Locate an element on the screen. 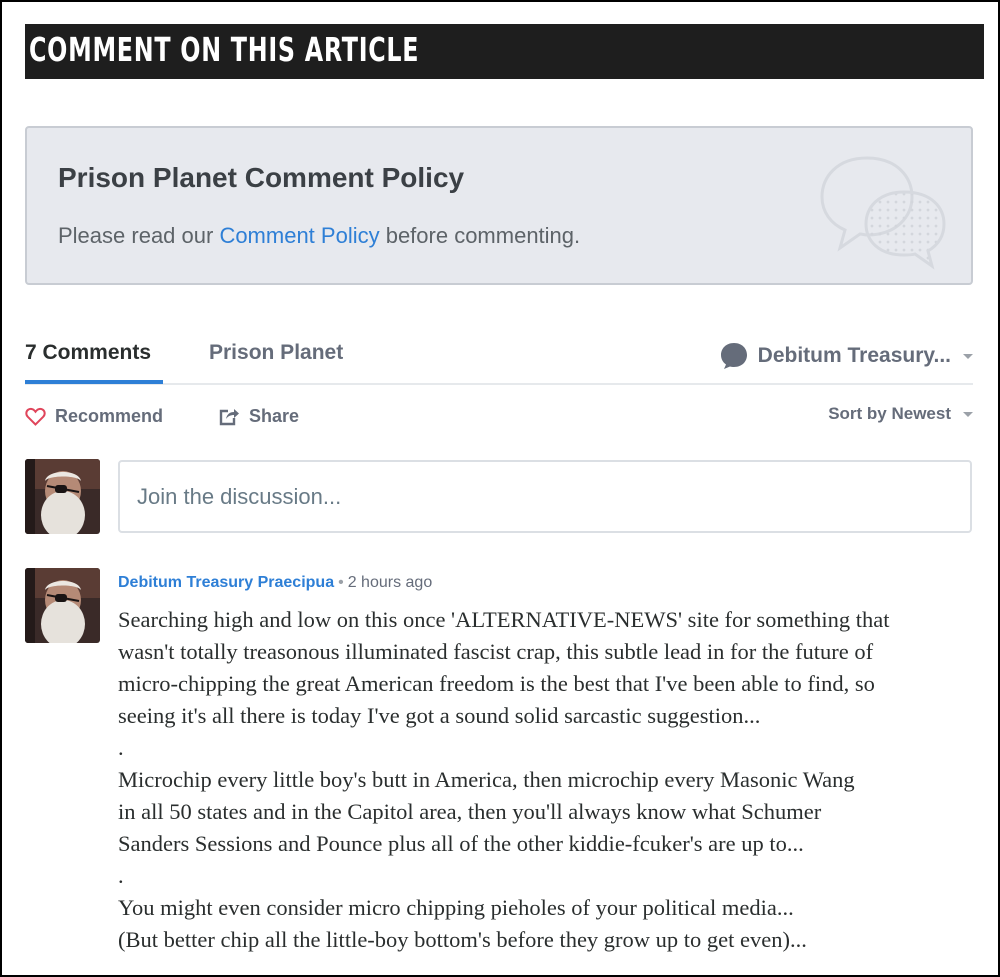  share-label: Share is located at coordinates (274, 416).